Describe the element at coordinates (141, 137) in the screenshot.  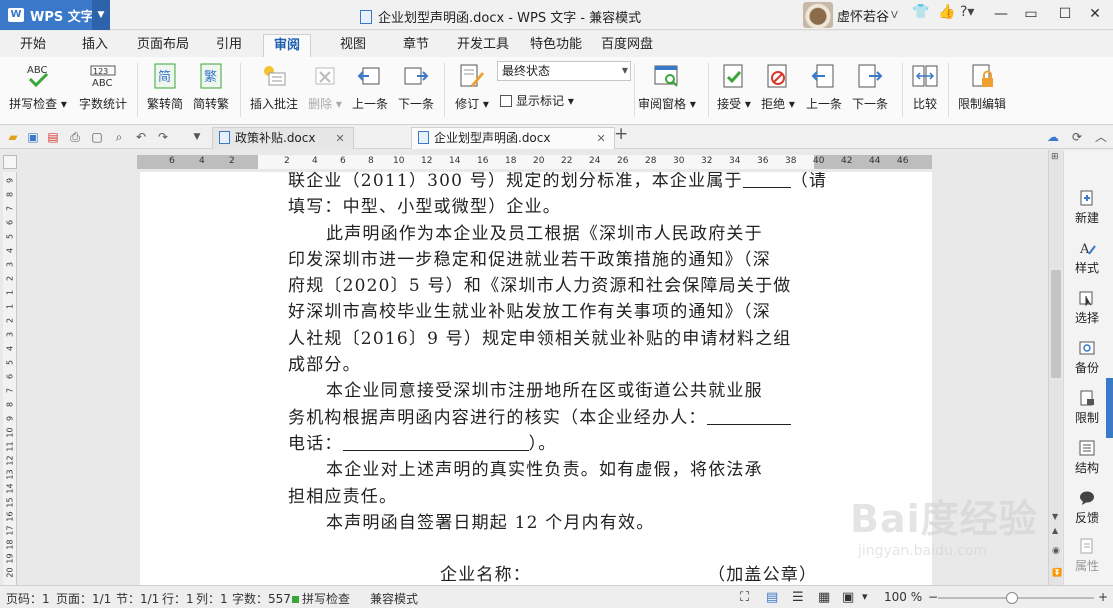
I see `undo-icon: ↶` at that location.